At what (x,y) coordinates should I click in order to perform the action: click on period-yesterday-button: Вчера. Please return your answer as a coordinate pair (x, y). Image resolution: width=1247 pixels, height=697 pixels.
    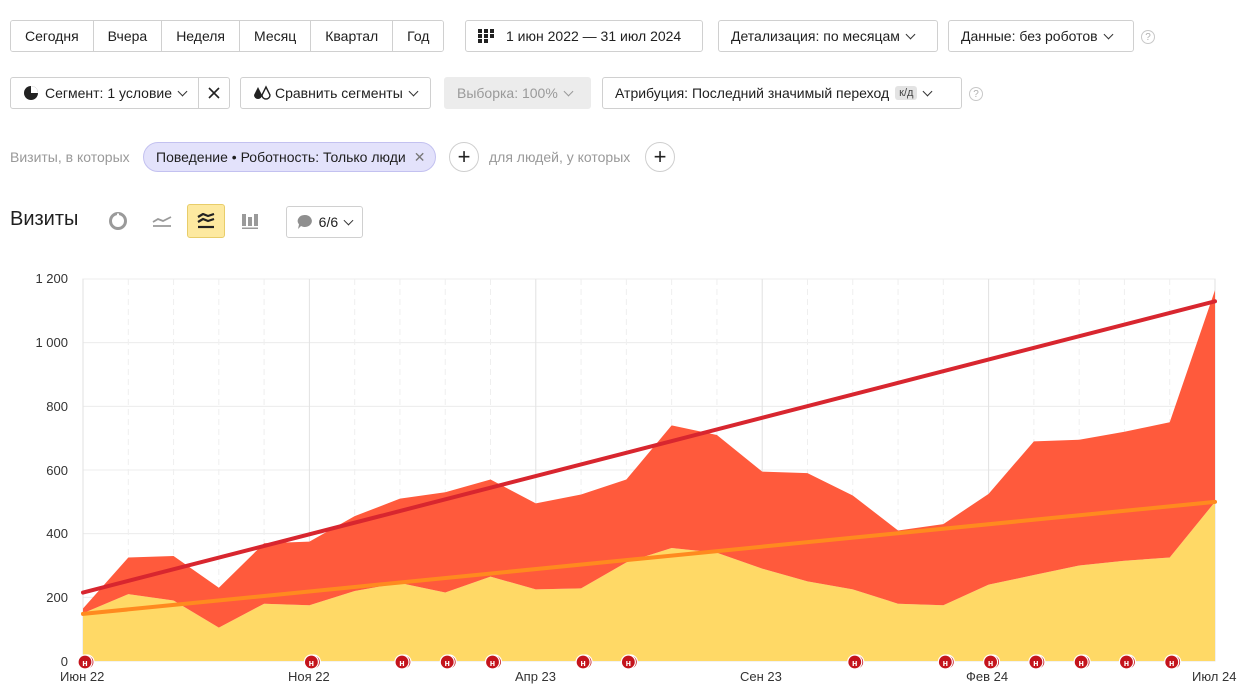
    Looking at the image, I should click on (128, 36).